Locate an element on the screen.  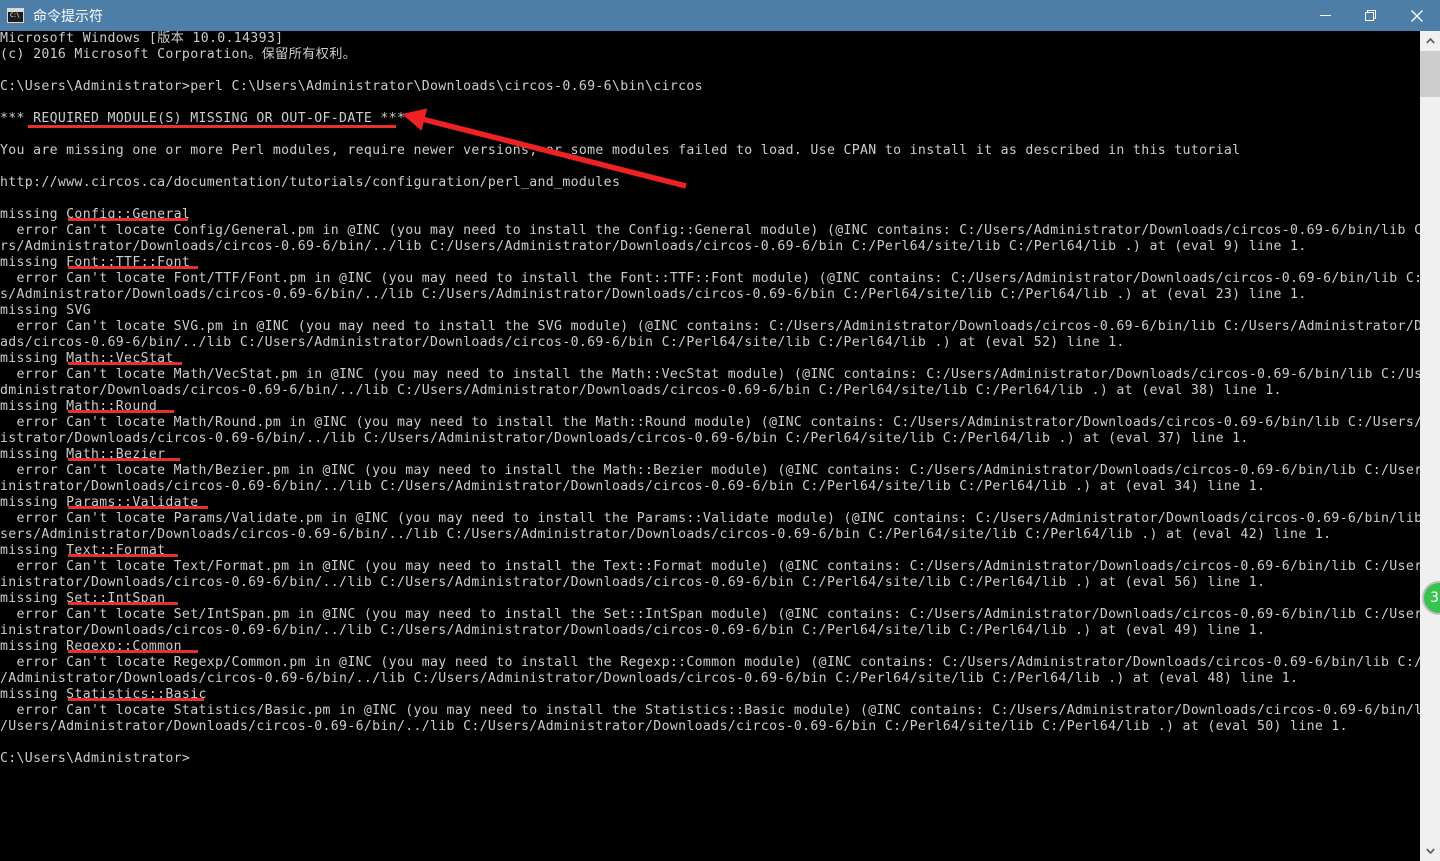
console-line: missing Params::Validate is located at coordinates (99, 502).